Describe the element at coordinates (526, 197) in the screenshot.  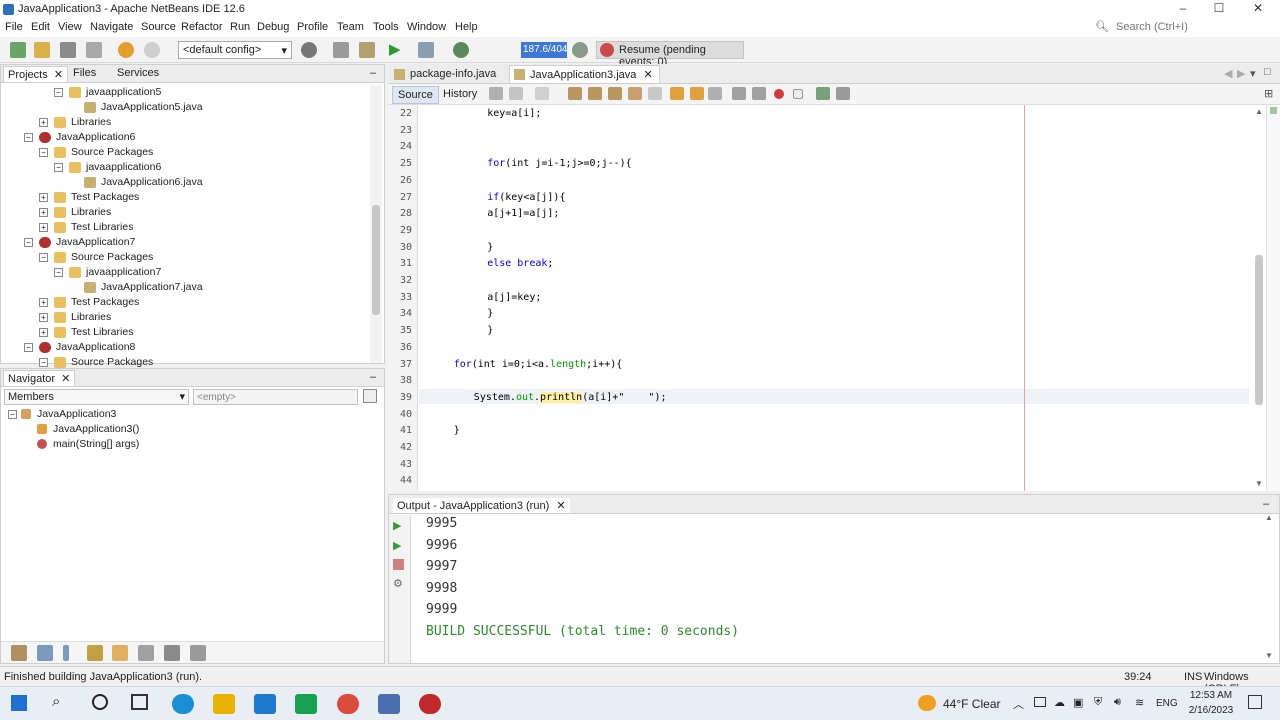
I see `code-line: if(key<a[j]){` at that location.